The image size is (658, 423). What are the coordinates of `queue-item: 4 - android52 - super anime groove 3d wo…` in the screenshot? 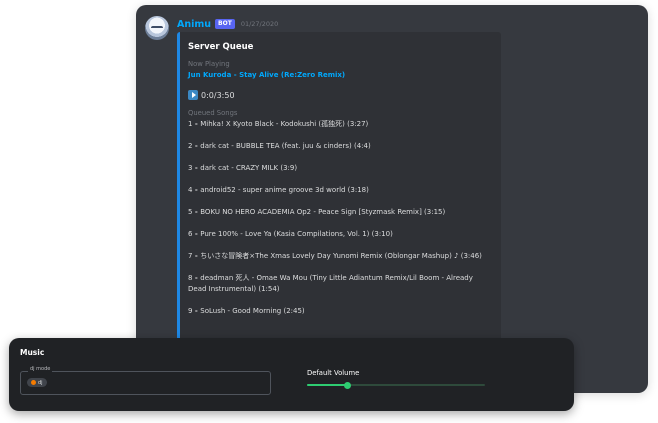 It's located at (340, 190).